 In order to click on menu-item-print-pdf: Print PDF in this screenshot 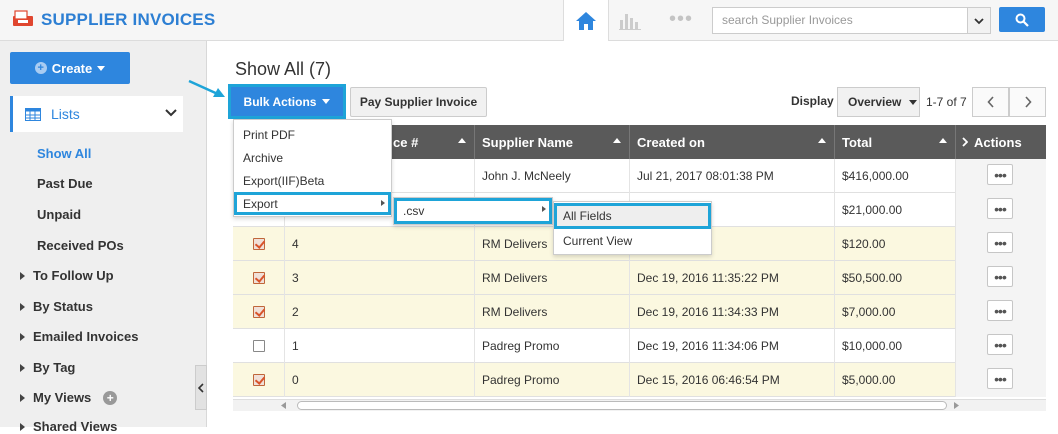, I will do `click(312, 134)`.